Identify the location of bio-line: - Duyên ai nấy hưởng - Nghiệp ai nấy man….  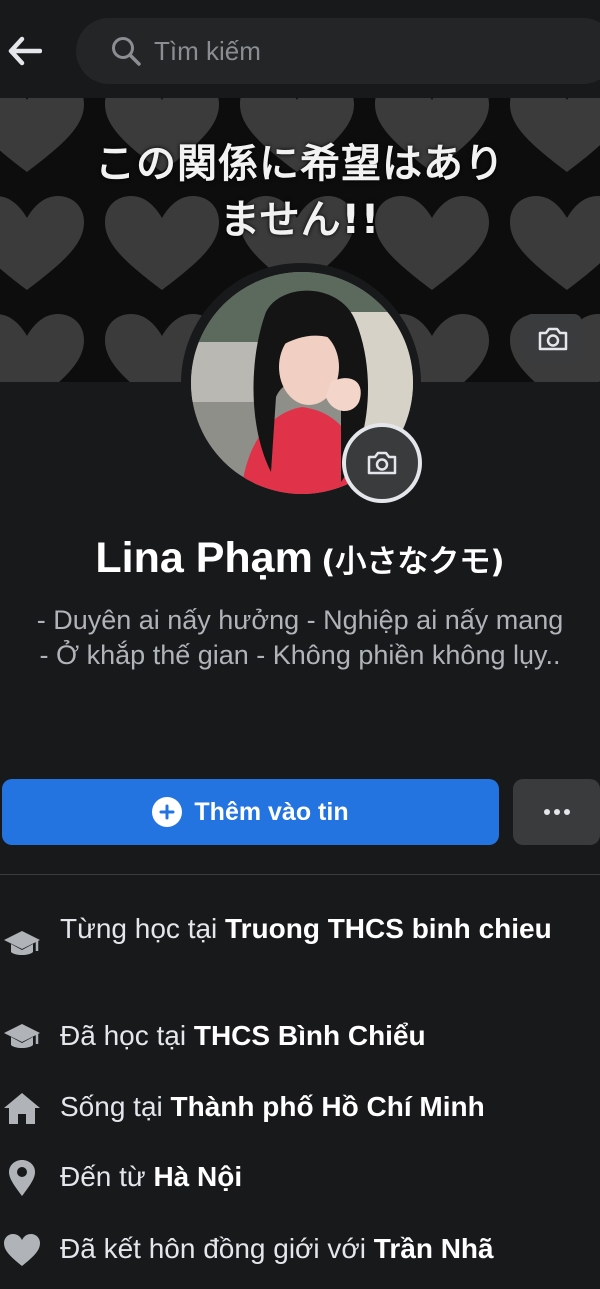
(300, 620).